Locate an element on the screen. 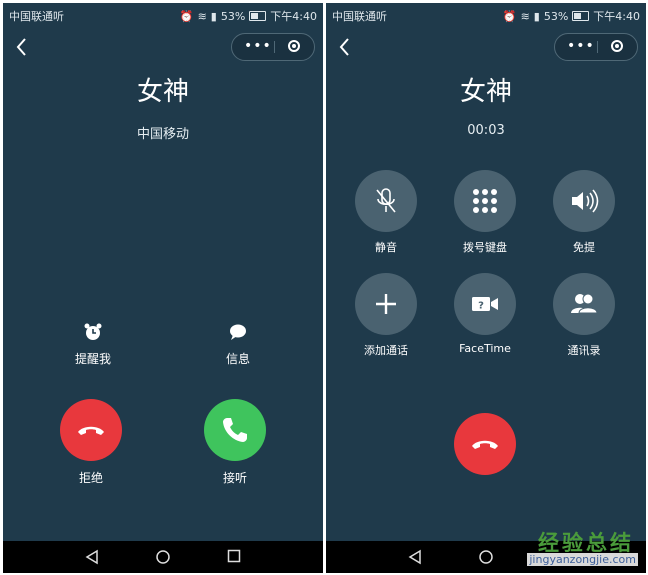  facetime-button: ? is located at coordinates (485, 304).